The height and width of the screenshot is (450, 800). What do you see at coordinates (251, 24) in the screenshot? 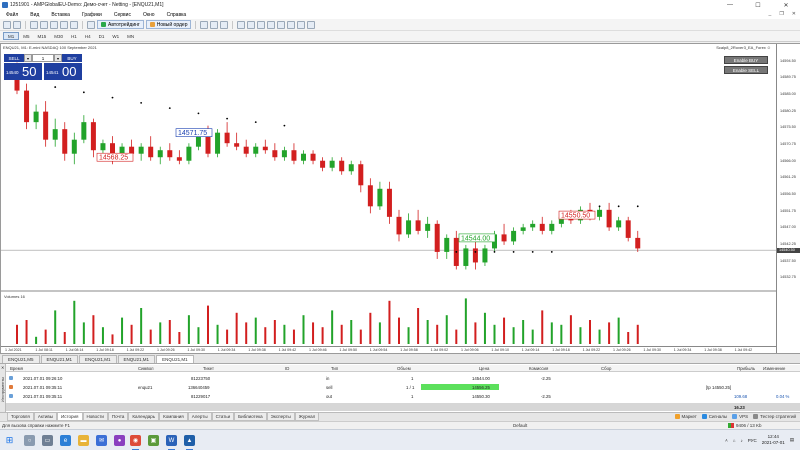
I see `zoom-out-icon` at bounding box center [251, 24].